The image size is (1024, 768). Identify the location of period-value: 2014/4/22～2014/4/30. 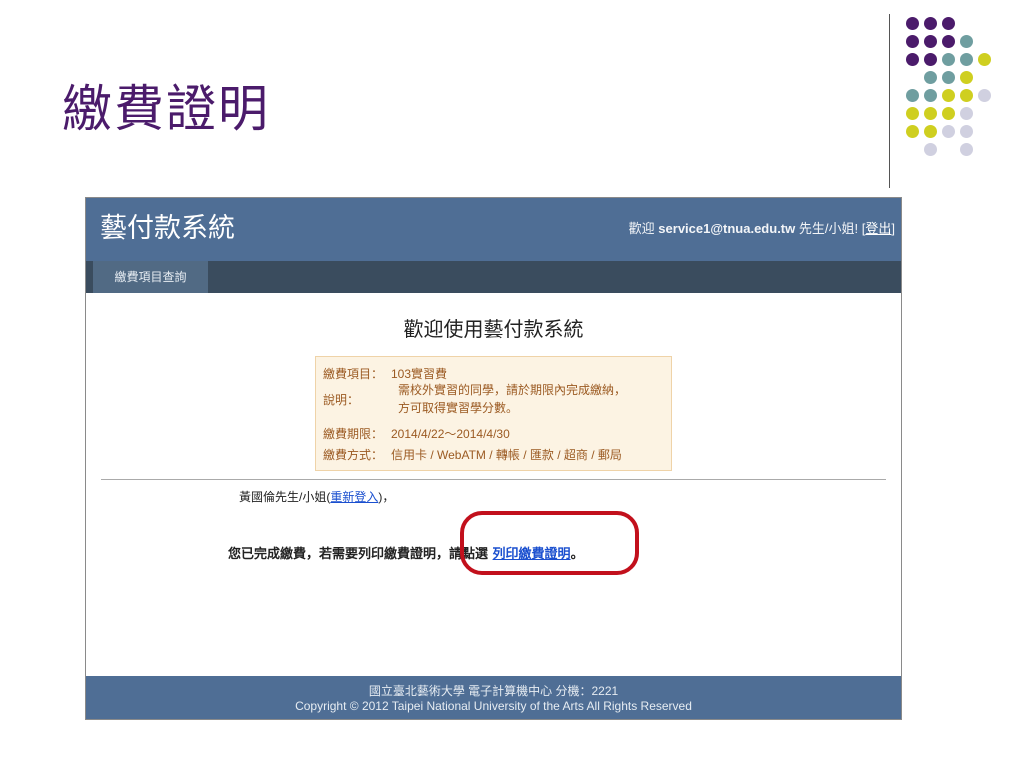
(450, 434).